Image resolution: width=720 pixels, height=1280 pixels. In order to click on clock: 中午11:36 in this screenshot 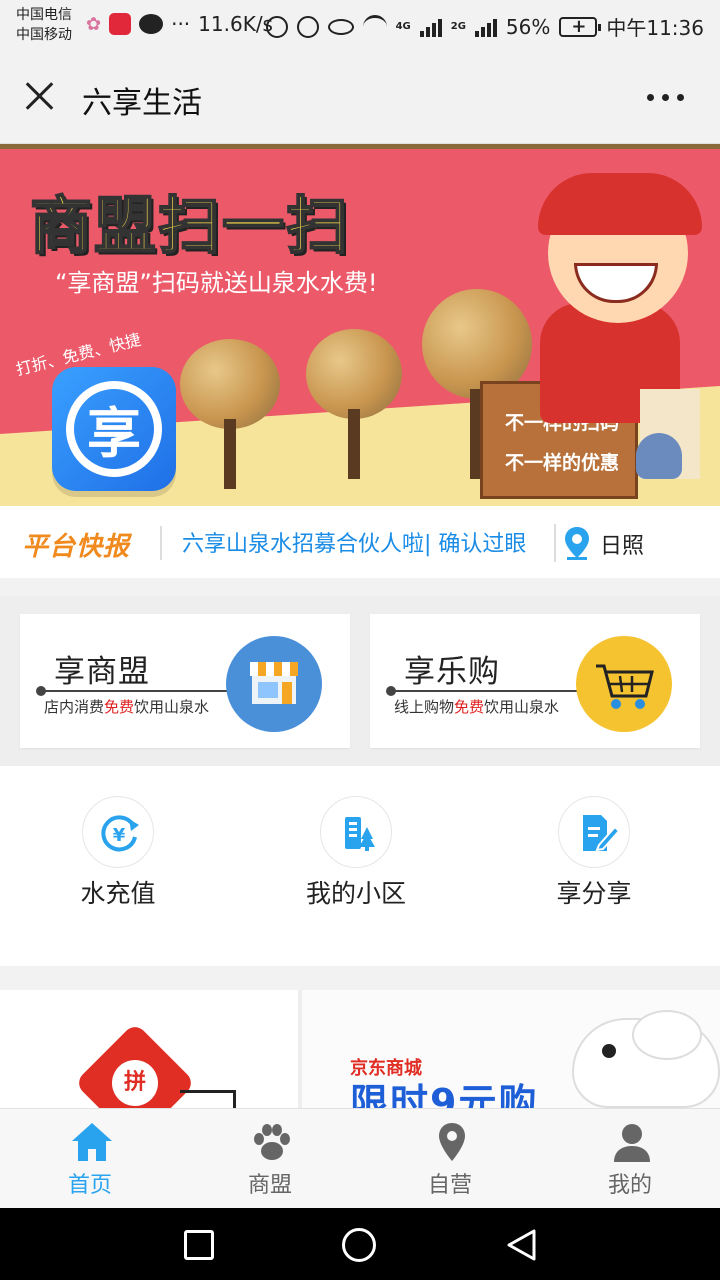, I will do `click(655, 28)`.